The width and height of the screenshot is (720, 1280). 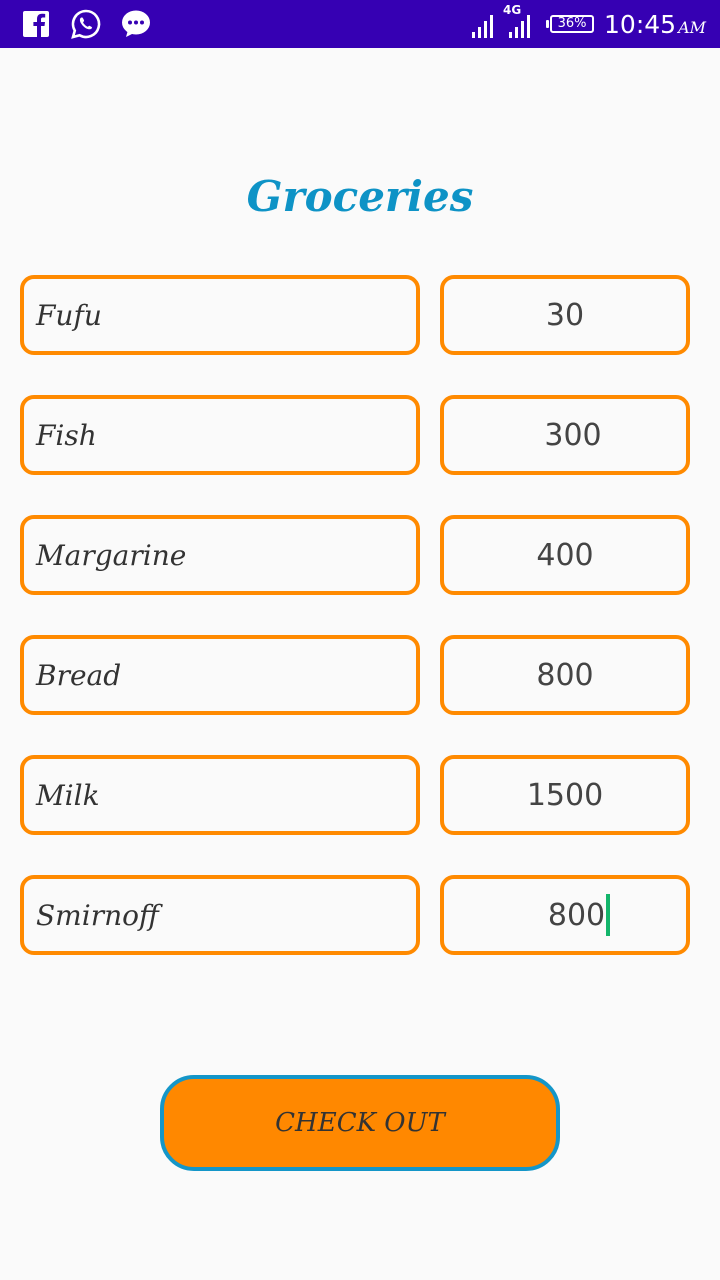 I want to click on item-name-value: Fish, so click(x=66, y=435).